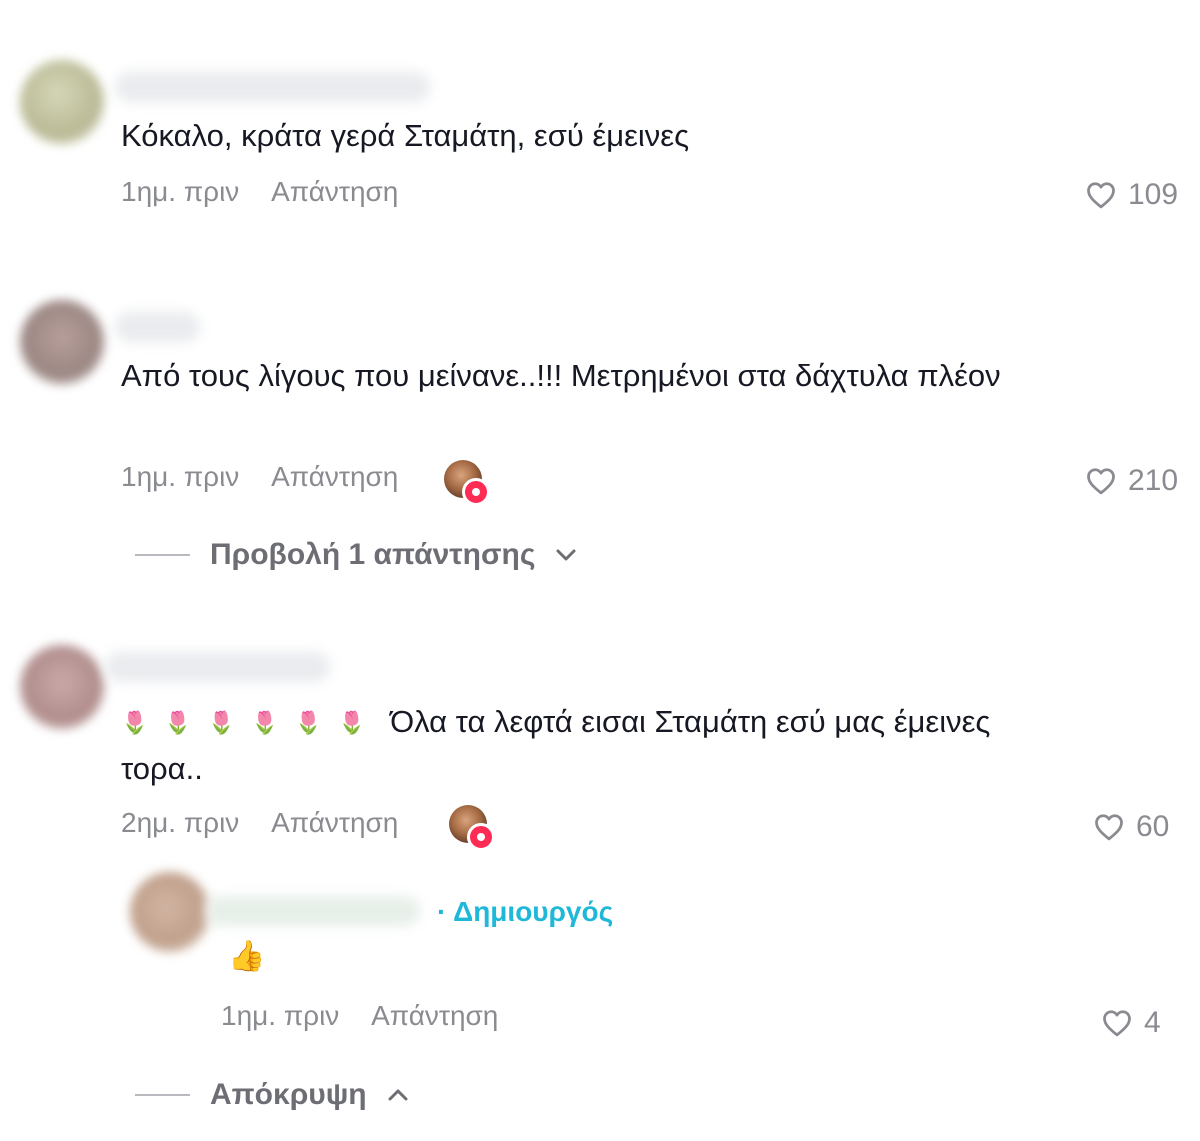 The width and height of the screenshot is (1200, 1141). What do you see at coordinates (373, 554) in the screenshot?
I see `view-replies-label: Προβολή 1 απάντησης` at bounding box center [373, 554].